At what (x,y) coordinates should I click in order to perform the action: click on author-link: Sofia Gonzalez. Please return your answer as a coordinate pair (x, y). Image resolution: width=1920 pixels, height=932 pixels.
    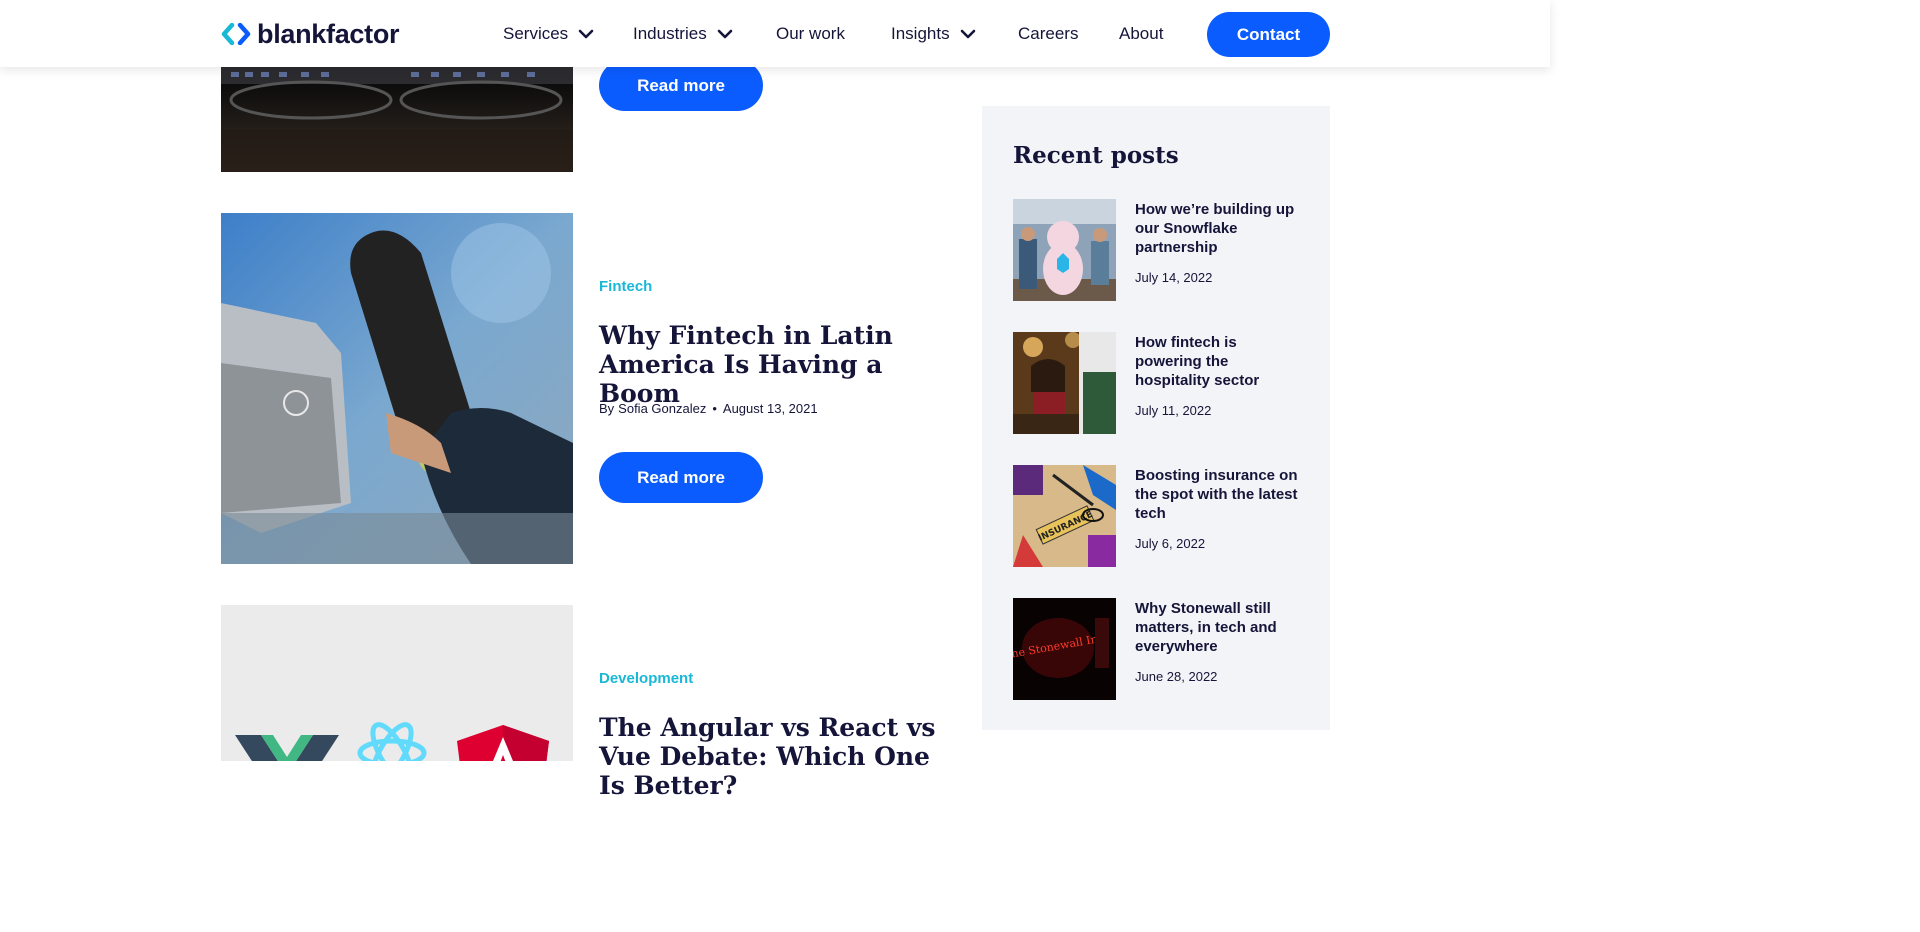
    Looking at the image, I should click on (662, 408).